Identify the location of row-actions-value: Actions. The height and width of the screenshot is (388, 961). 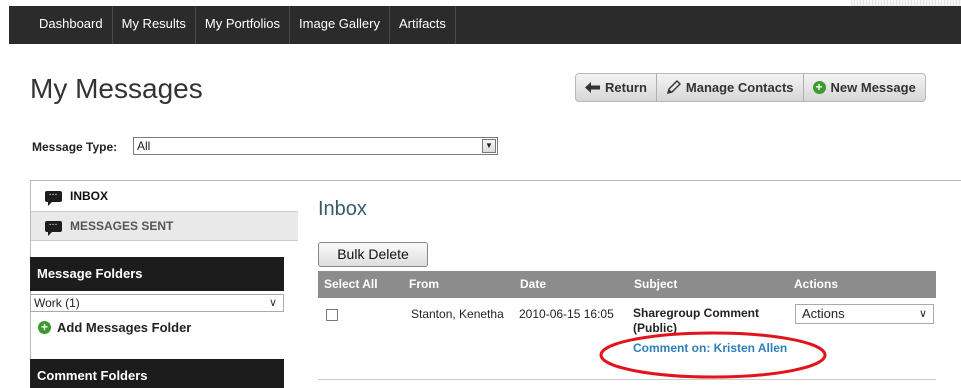
(823, 313).